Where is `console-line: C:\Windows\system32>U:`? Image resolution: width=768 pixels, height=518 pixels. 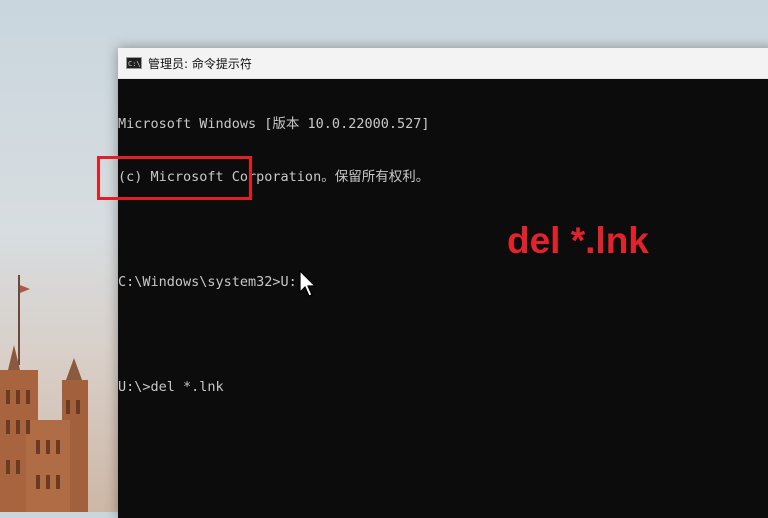
console-line: C:\Windows\system32>U: is located at coordinates (207, 281).